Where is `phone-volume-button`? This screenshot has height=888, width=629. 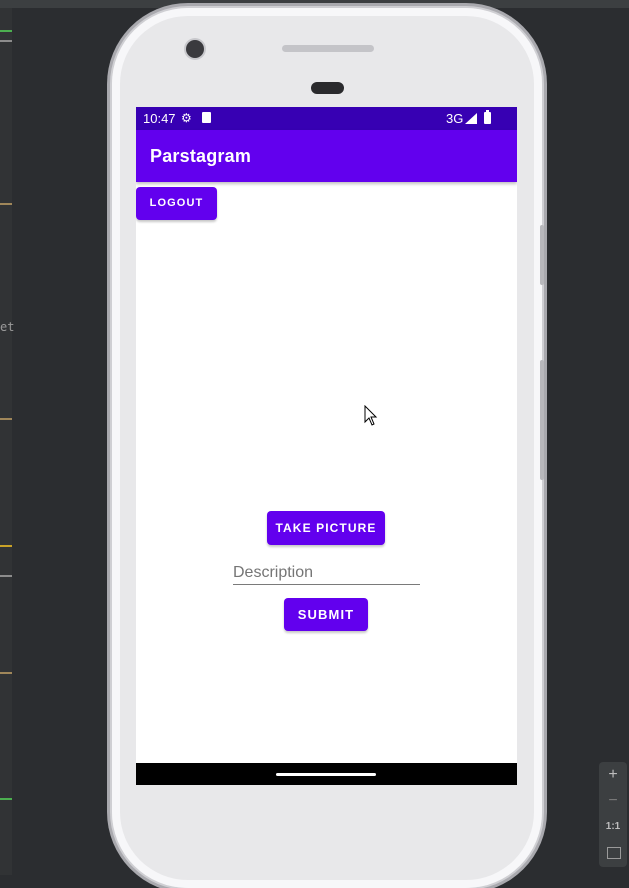
phone-volume-button is located at coordinates (542, 420).